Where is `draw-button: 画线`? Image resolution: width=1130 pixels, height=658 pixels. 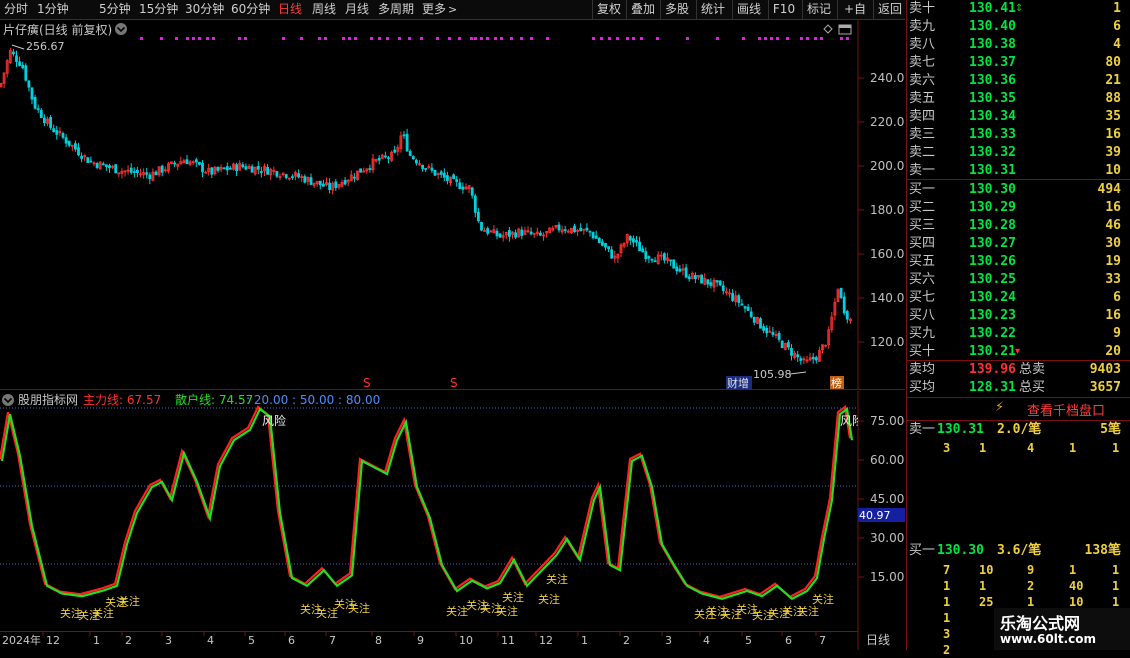 draw-button: 画线 is located at coordinates (748, 9).